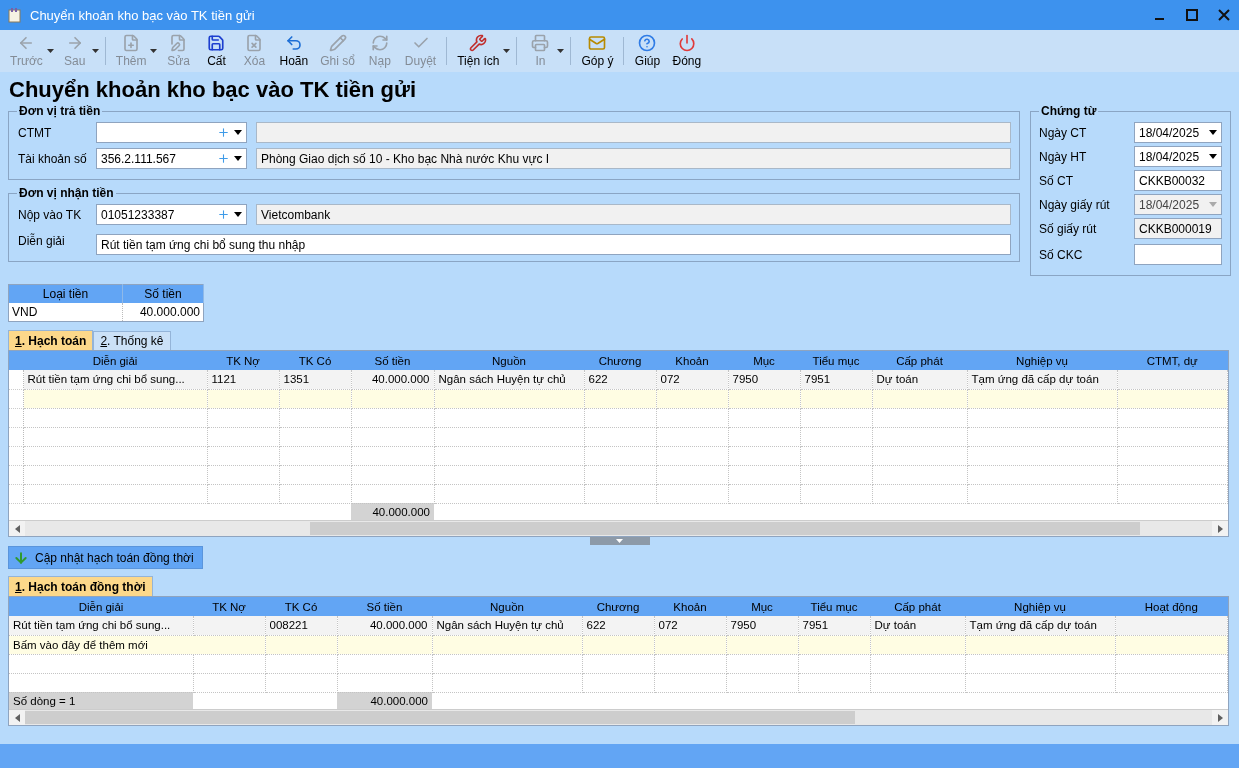  What do you see at coordinates (65, 293) in the screenshot?
I see `column-header: Loại tiền` at bounding box center [65, 293].